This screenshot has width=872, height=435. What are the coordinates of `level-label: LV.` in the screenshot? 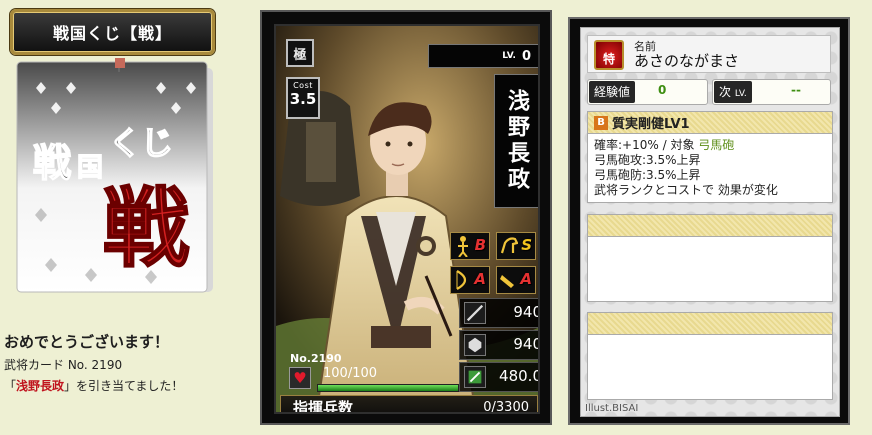 It's located at (509, 56).